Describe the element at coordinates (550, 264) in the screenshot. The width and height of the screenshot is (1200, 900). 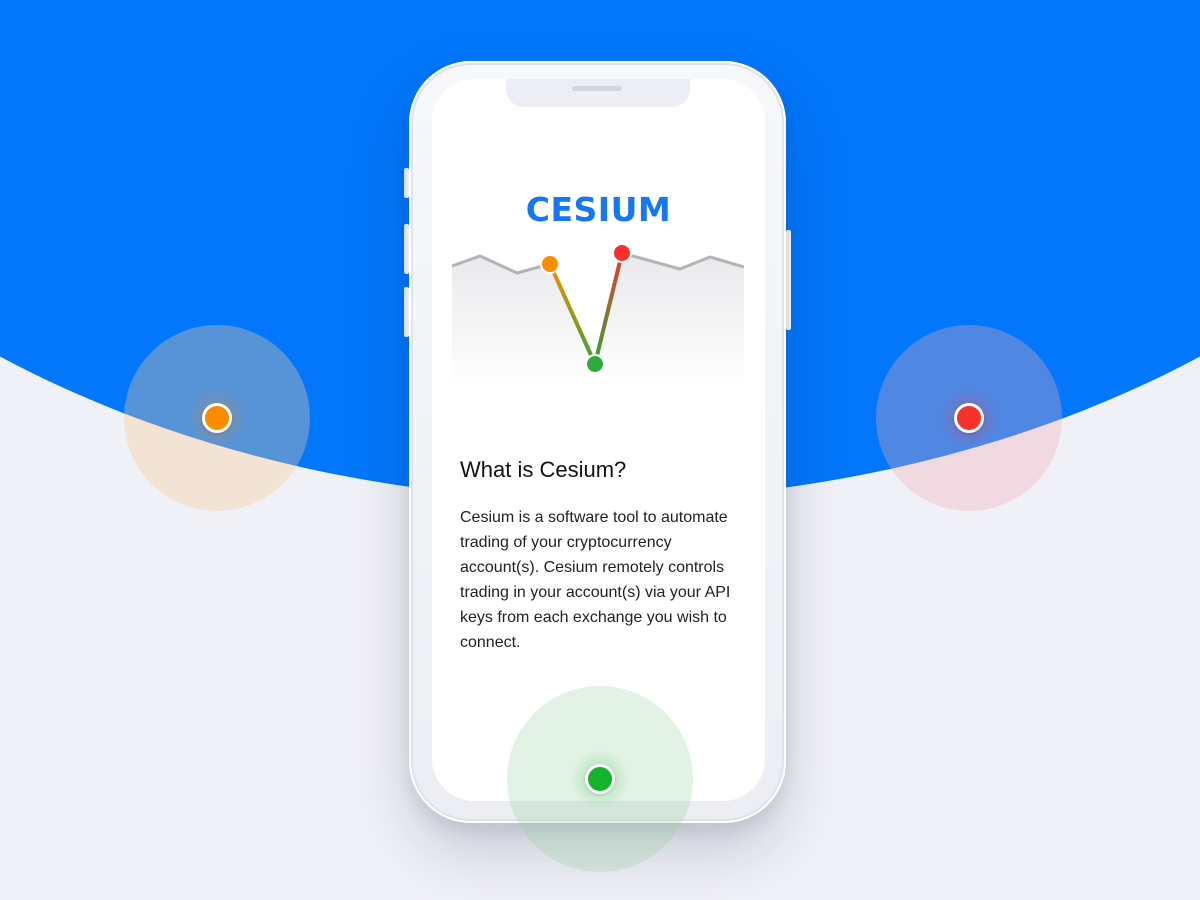
I see `logo-orange-dot` at that location.